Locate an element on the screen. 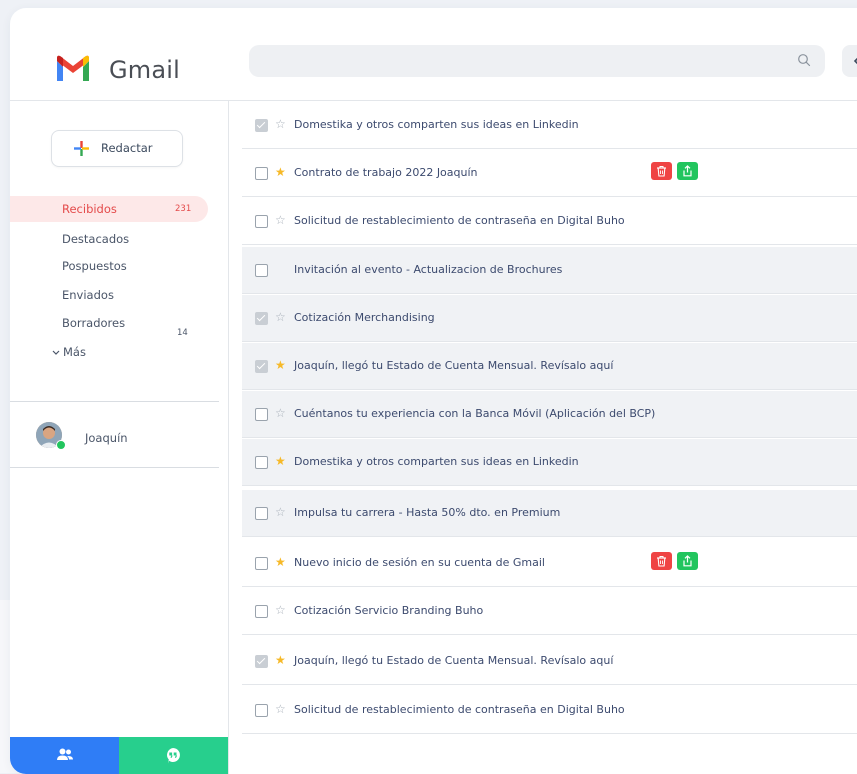  email-subject: Contrato de trabajo 2022 Joaquín is located at coordinates (386, 172).